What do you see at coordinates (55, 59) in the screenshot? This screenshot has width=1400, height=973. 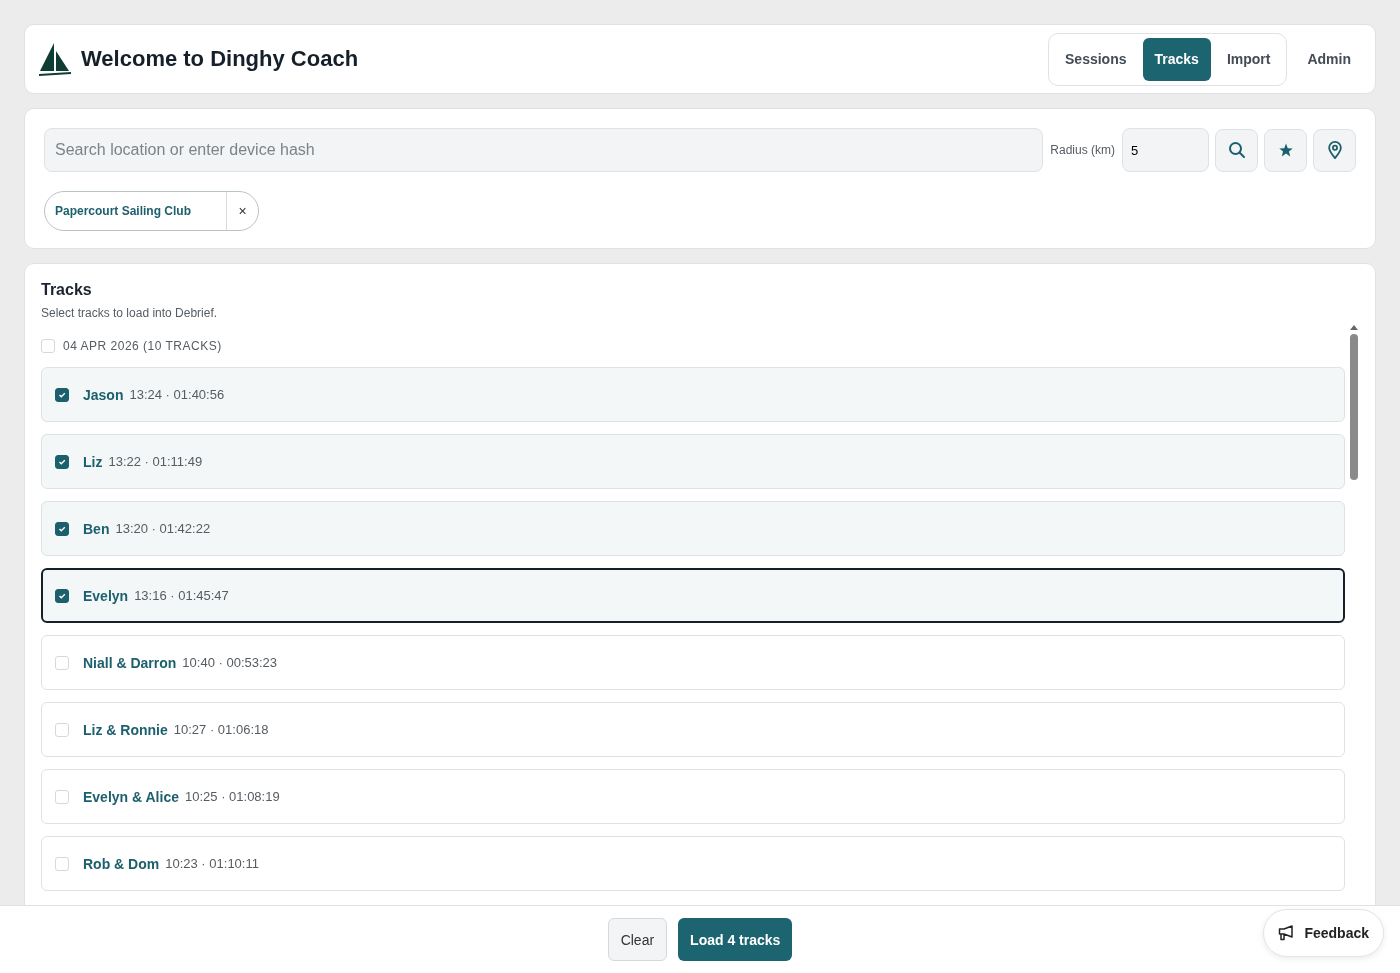 I see `sailboat-logo-icon` at bounding box center [55, 59].